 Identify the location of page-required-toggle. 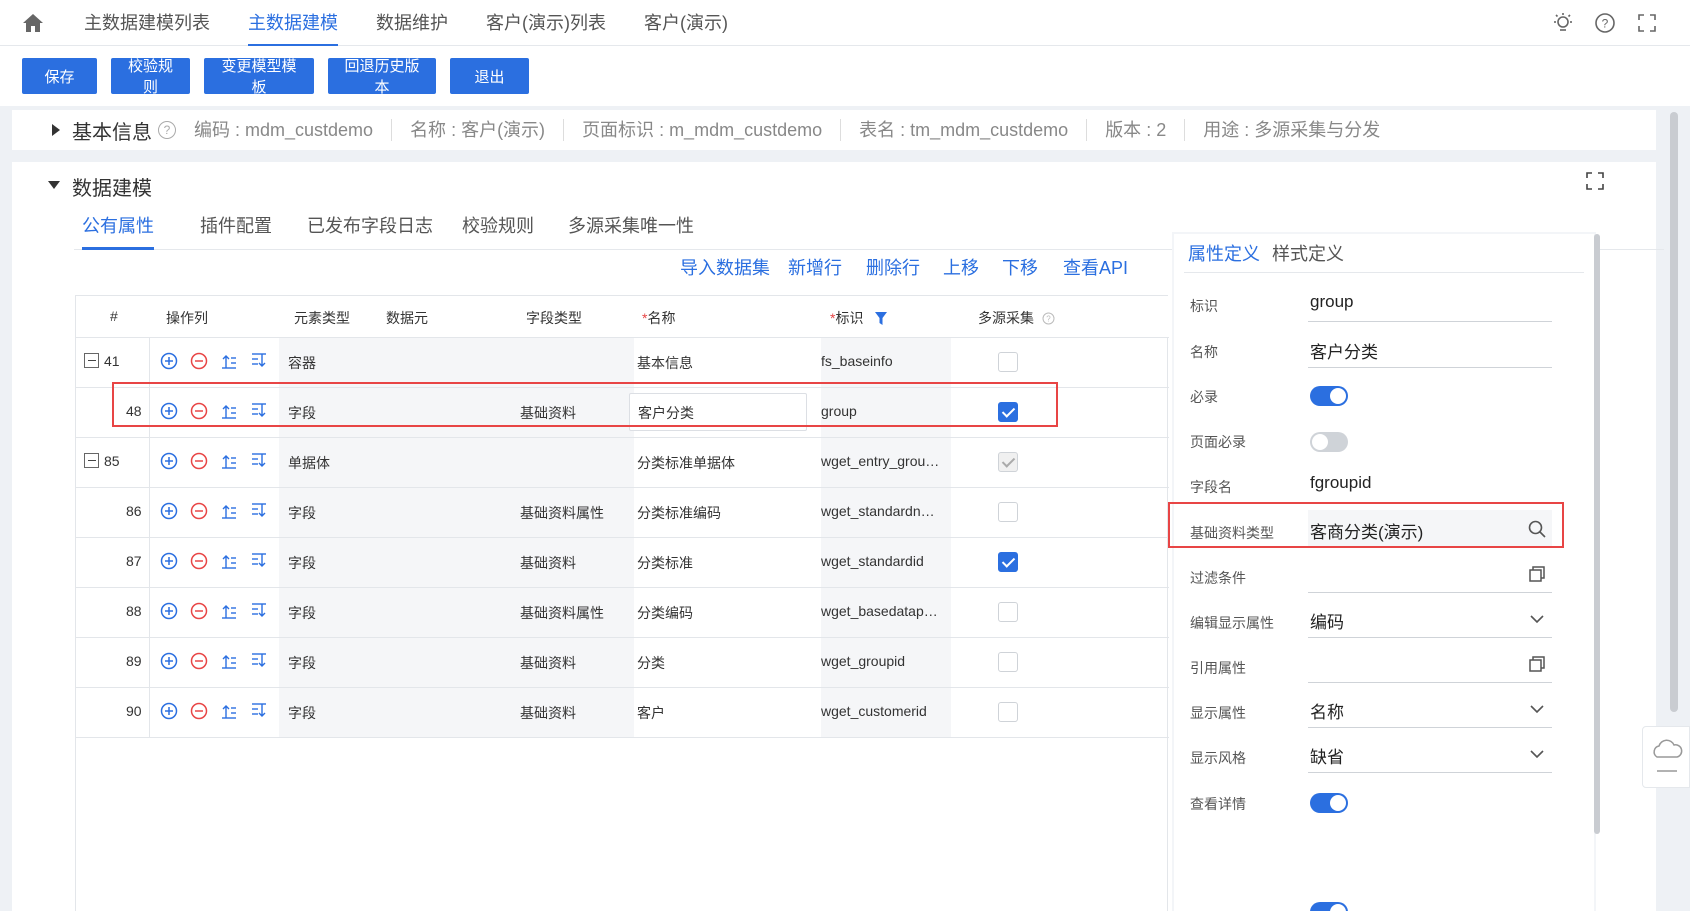
(1329, 442).